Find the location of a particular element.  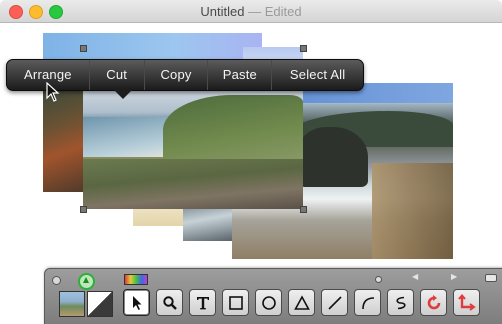

crop-icon is located at coordinates (466, 302).